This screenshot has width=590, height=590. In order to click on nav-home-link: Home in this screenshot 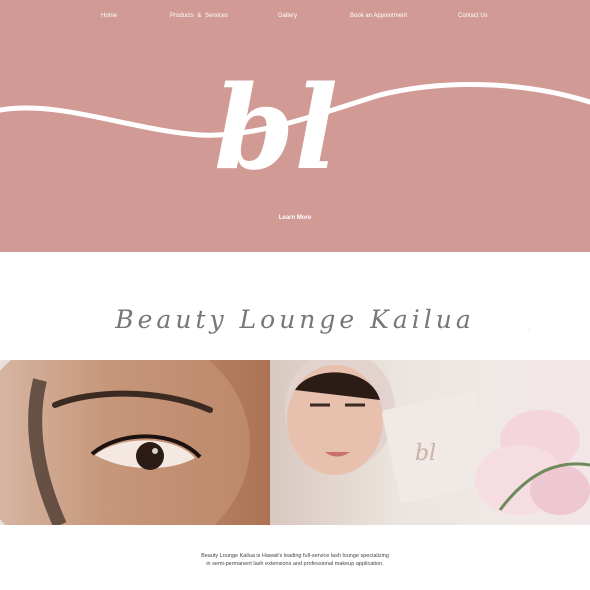, I will do `click(109, 16)`.